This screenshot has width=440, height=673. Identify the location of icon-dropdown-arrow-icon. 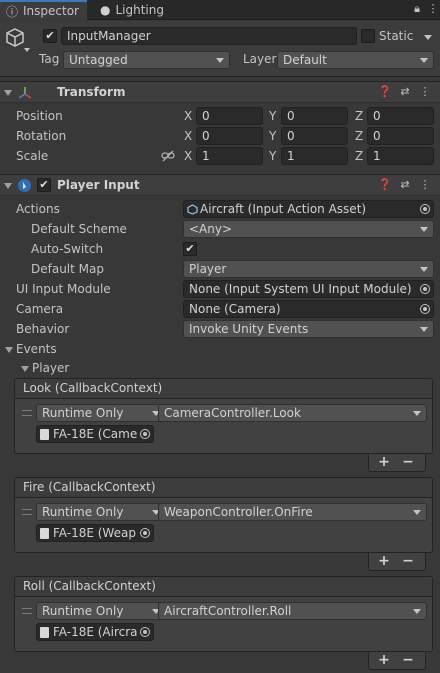
(27, 50).